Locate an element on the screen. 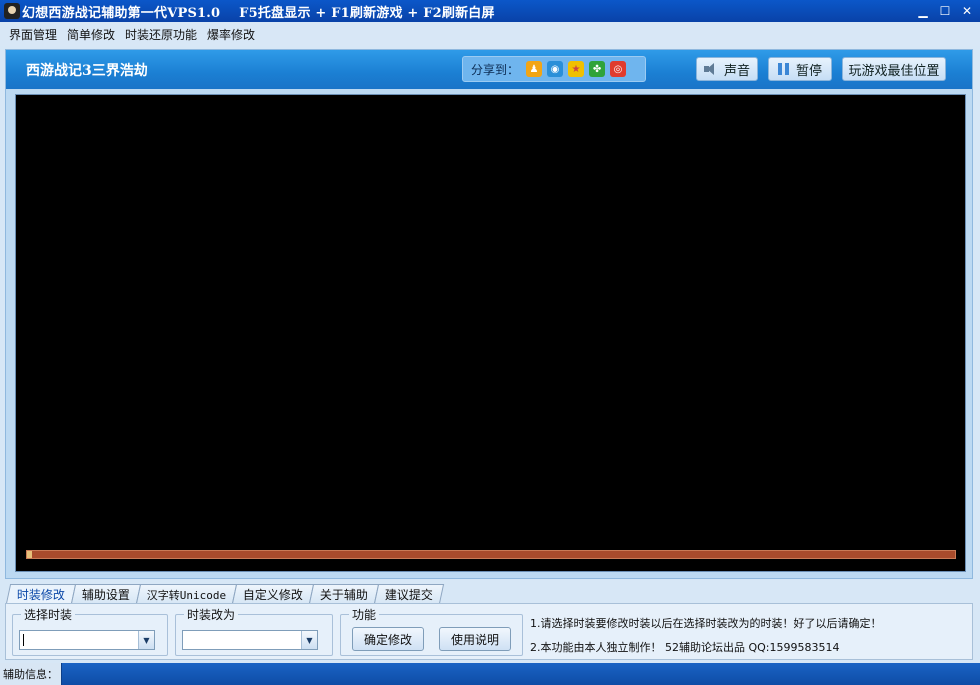 The image size is (980, 685). select-costume-combo: ▼ is located at coordinates (87, 640).